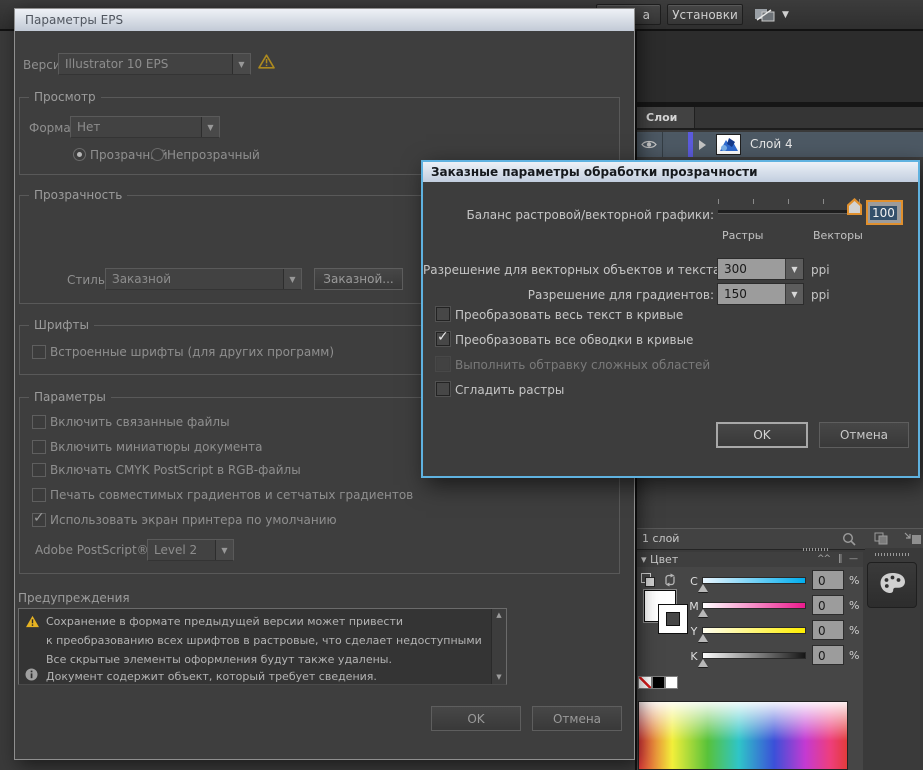 The height and width of the screenshot is (770, 923). What do you see at coordinates (324, 20) in the screenshot?
I see `eps-dialog-title-bar: Параметры EPS` at bounding box center [324, 20].